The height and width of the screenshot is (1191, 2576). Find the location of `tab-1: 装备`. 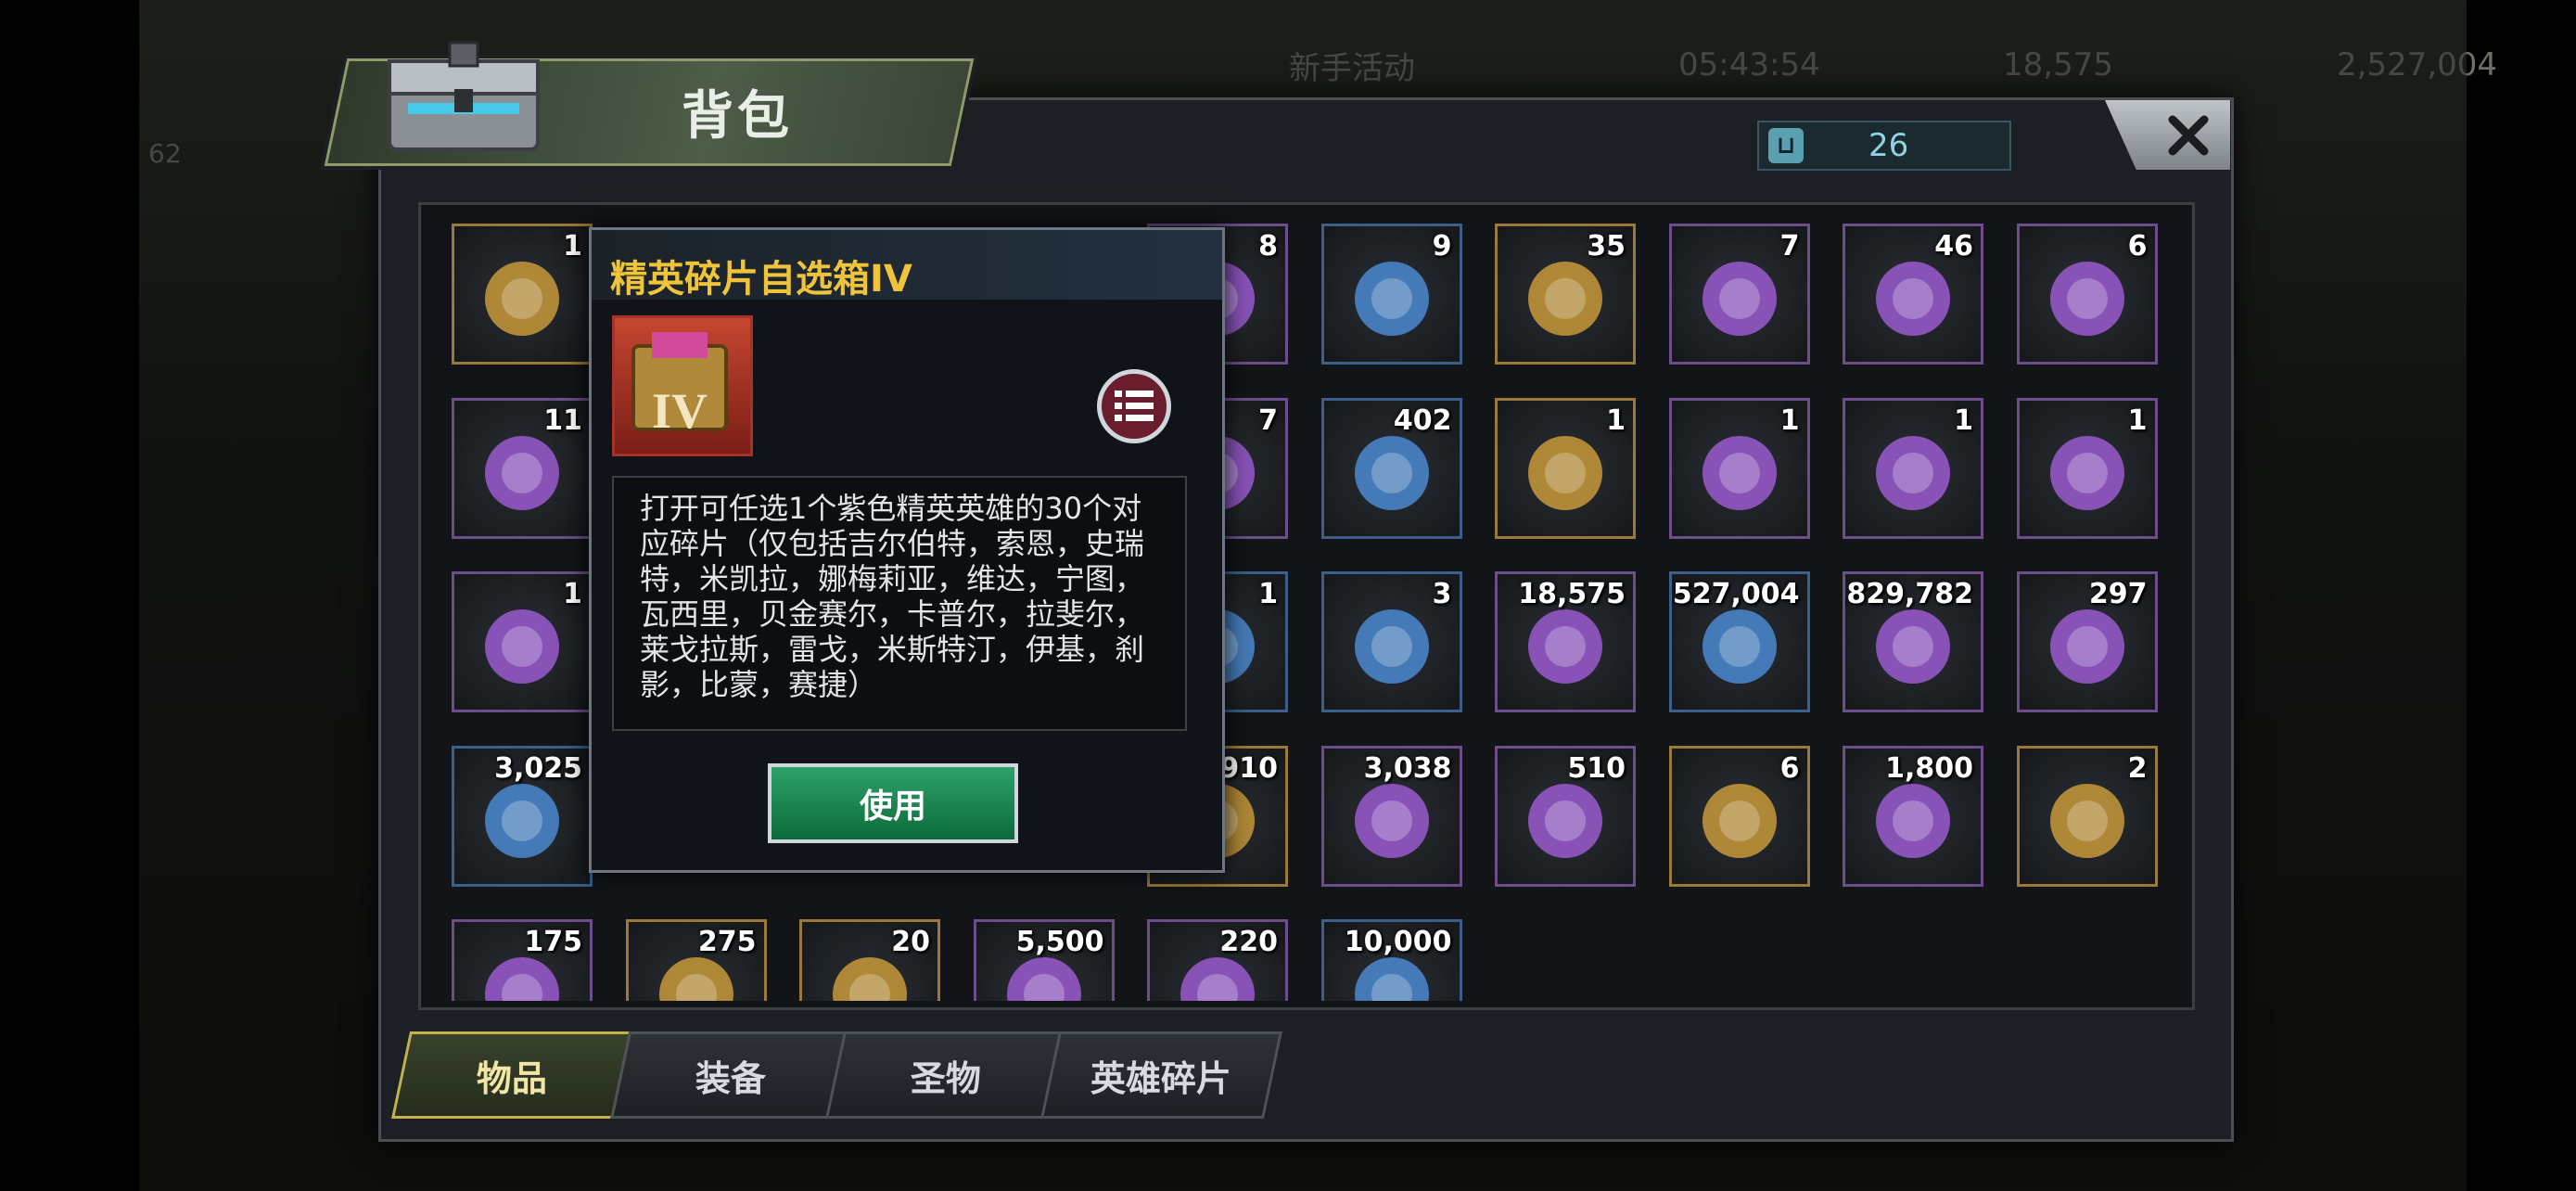

tab-1: 装备 is located at coordinates (731, 1075).